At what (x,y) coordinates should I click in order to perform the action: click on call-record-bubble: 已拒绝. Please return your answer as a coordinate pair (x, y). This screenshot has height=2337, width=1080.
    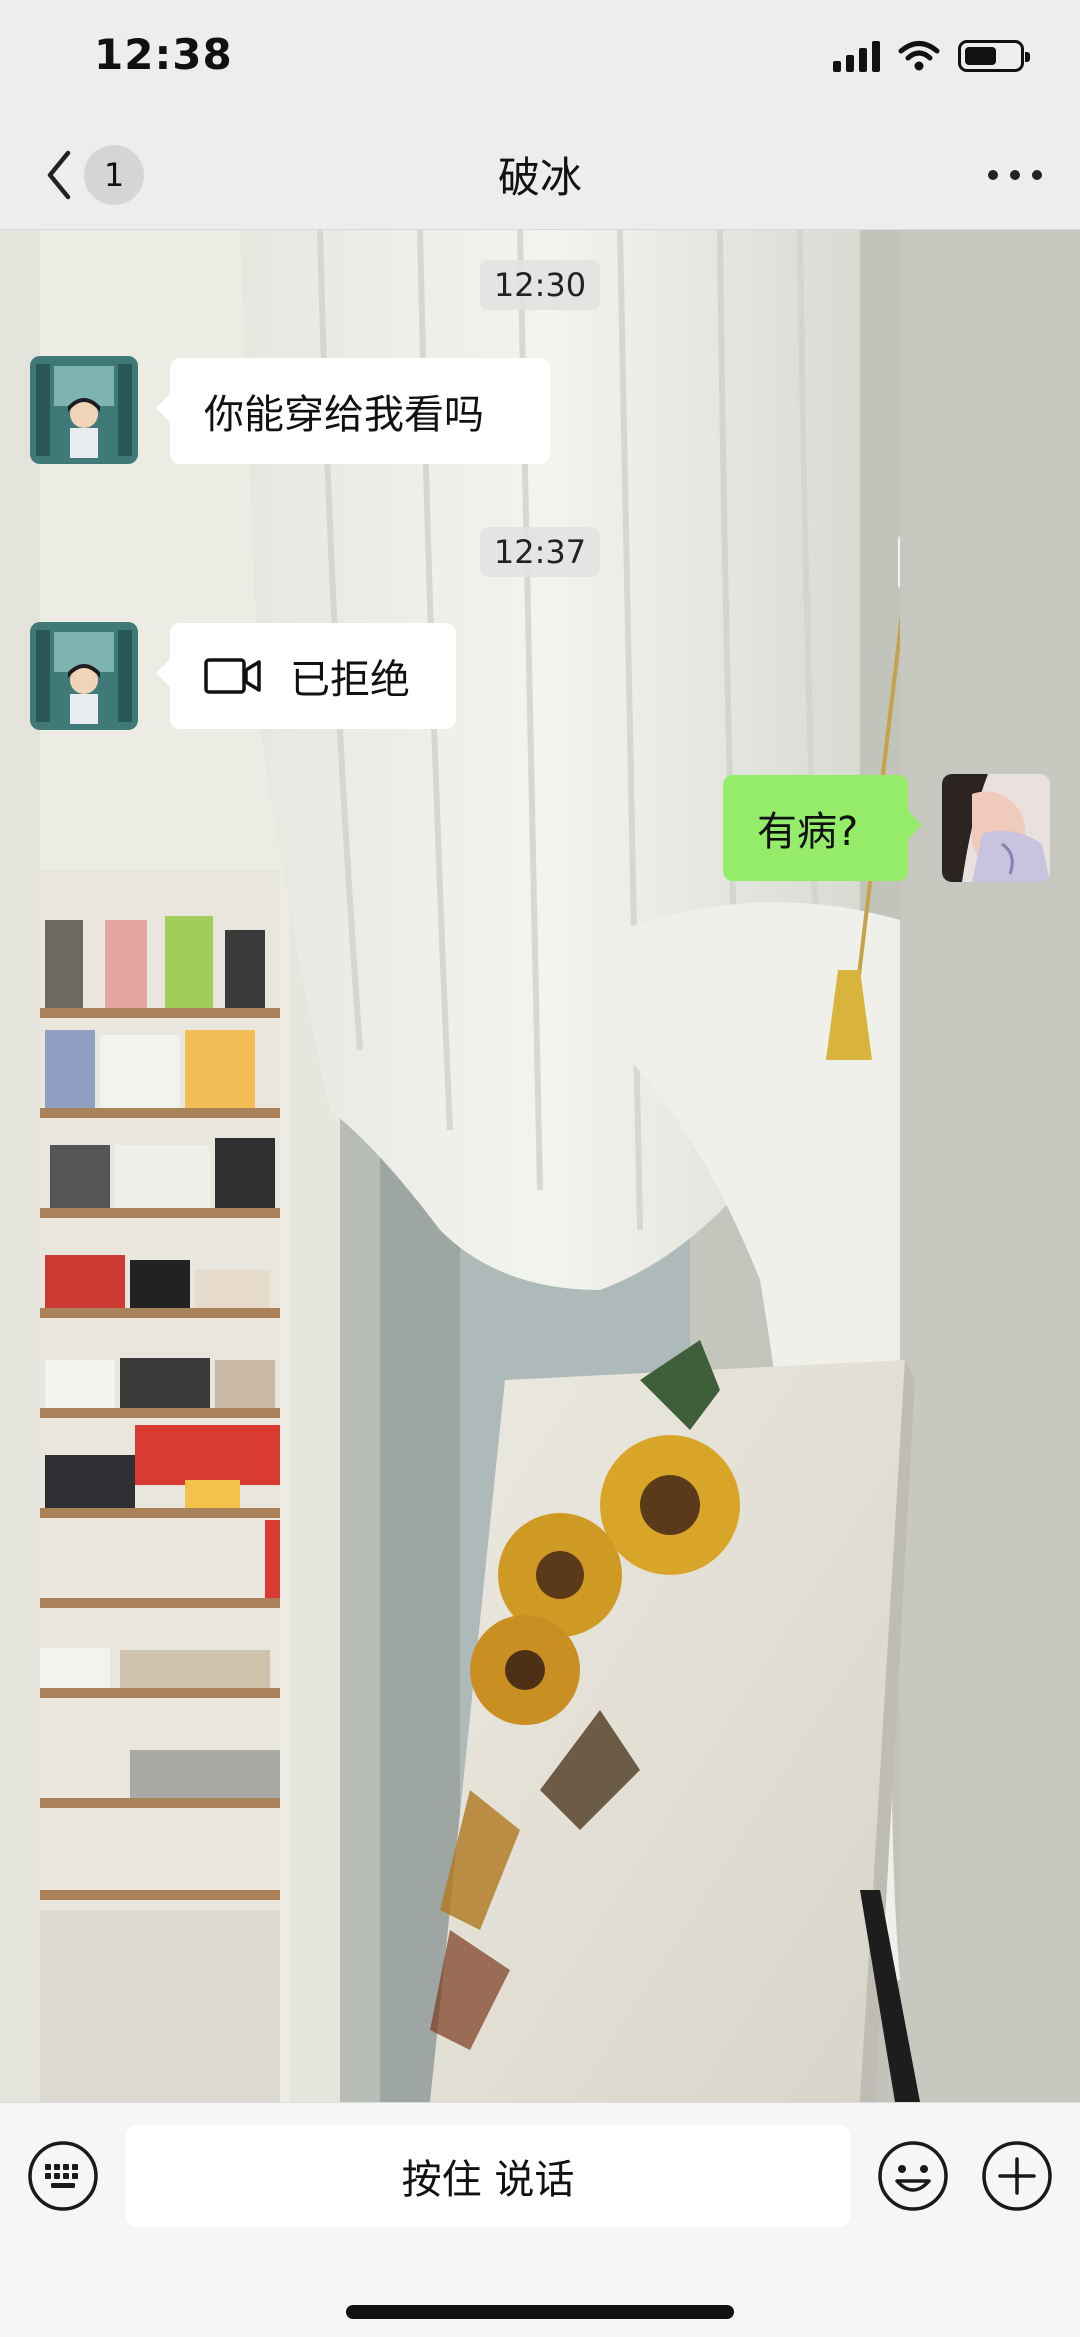
    Looking at the image, I should click on (306, 676).